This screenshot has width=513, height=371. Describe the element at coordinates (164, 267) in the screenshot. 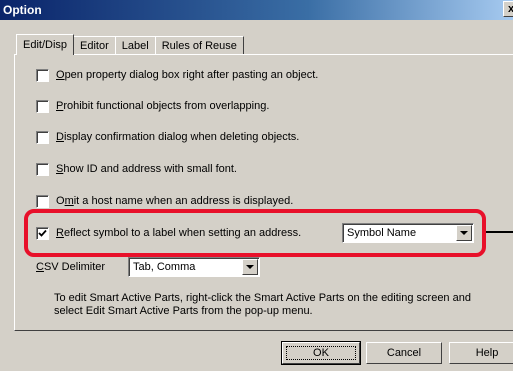

I see `csv-delimiter-value: Tab, Comma` at that location.